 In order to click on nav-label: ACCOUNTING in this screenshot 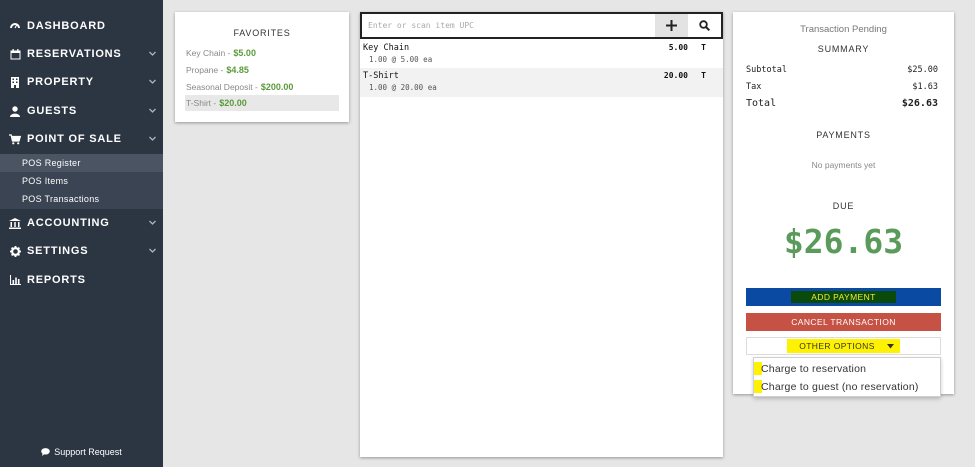, I will do `click(68, 223)`.